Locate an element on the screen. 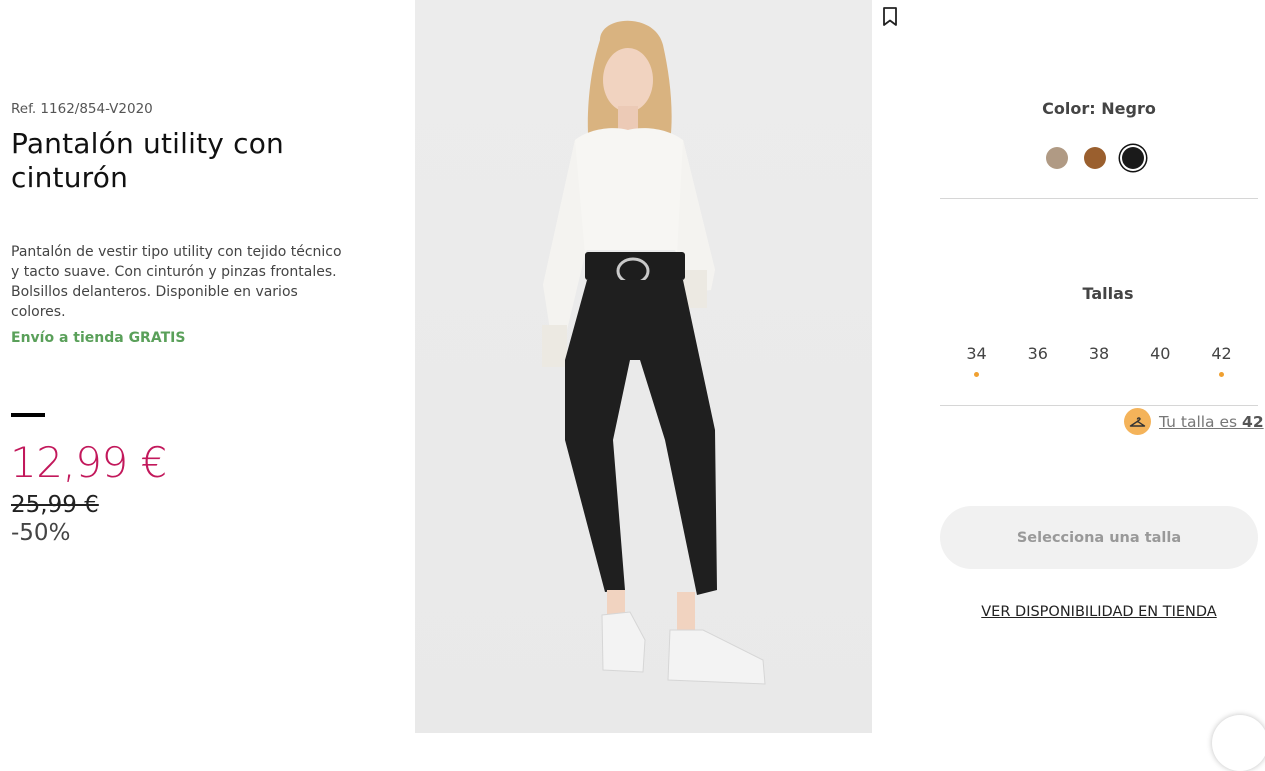 The image size is (1265, 771). floating-action-button is located at coordinates (1238, 743).